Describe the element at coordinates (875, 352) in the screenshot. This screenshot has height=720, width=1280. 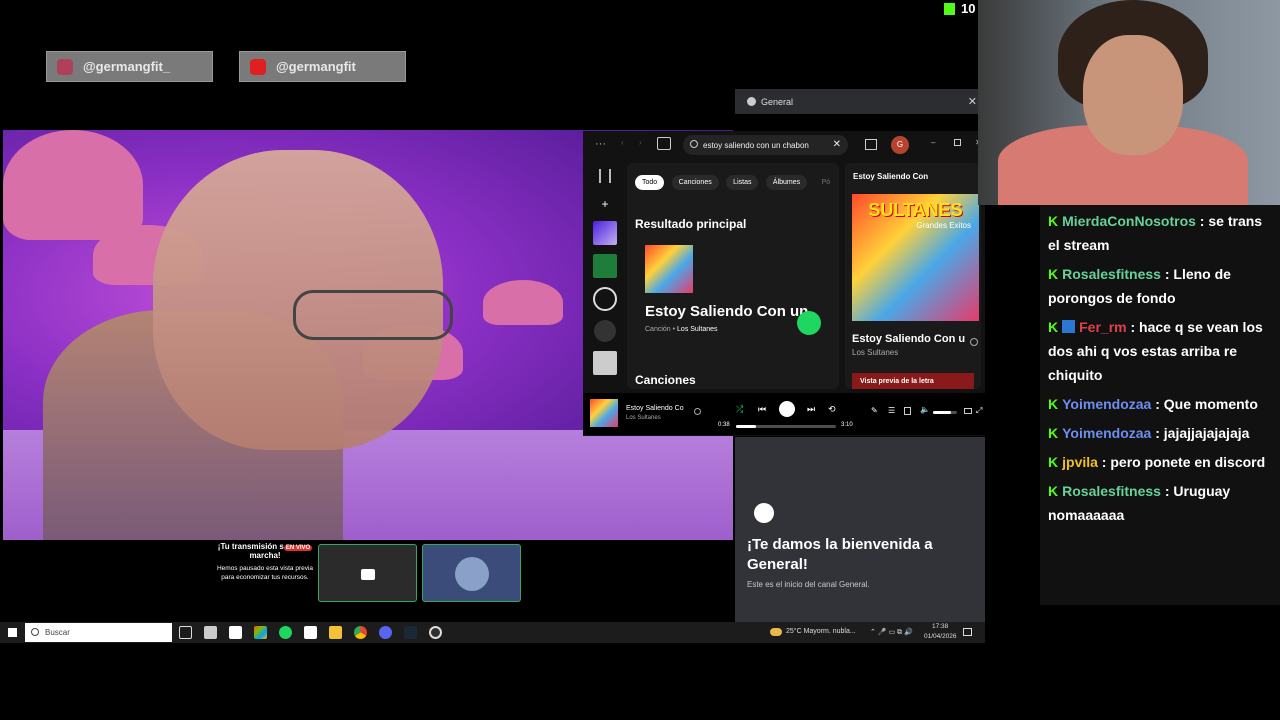
I see `now-playing-artist: Los Sultanes` at that location.